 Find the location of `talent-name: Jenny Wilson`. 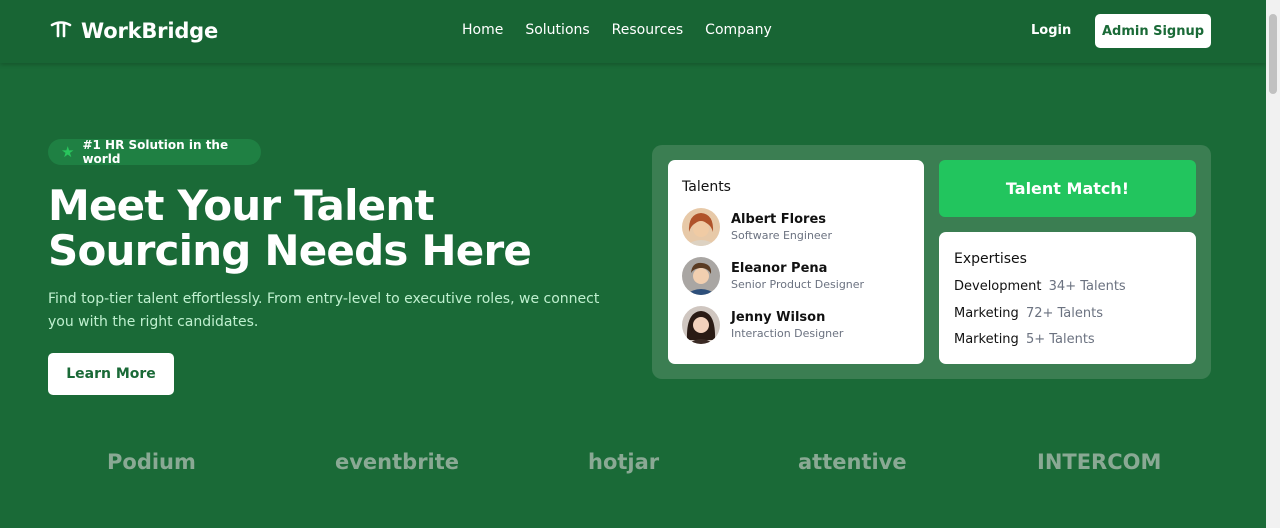

talent-name: Jenny Wilson is located at coordinates (778, 317).